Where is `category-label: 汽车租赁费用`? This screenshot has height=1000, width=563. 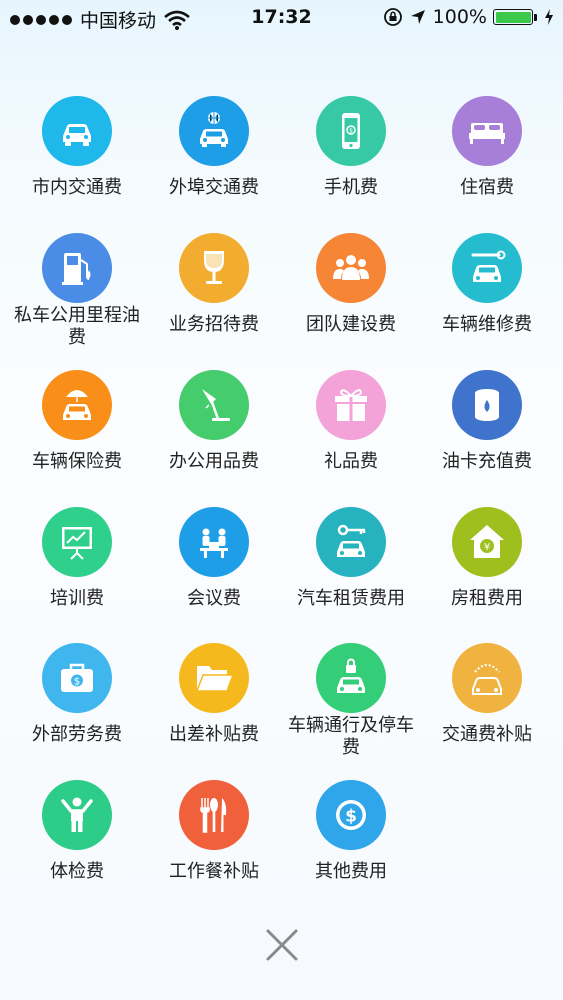
category-label: 汽车租赁费用 is located at coordinates (351, 598).